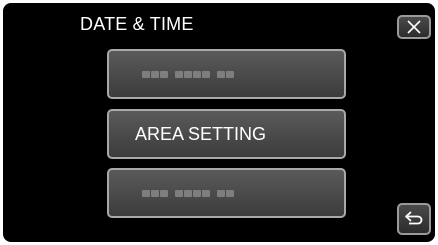 This screenshot has height=245, width=438. I want to click on back-arrow-icon, so click(414, 218).